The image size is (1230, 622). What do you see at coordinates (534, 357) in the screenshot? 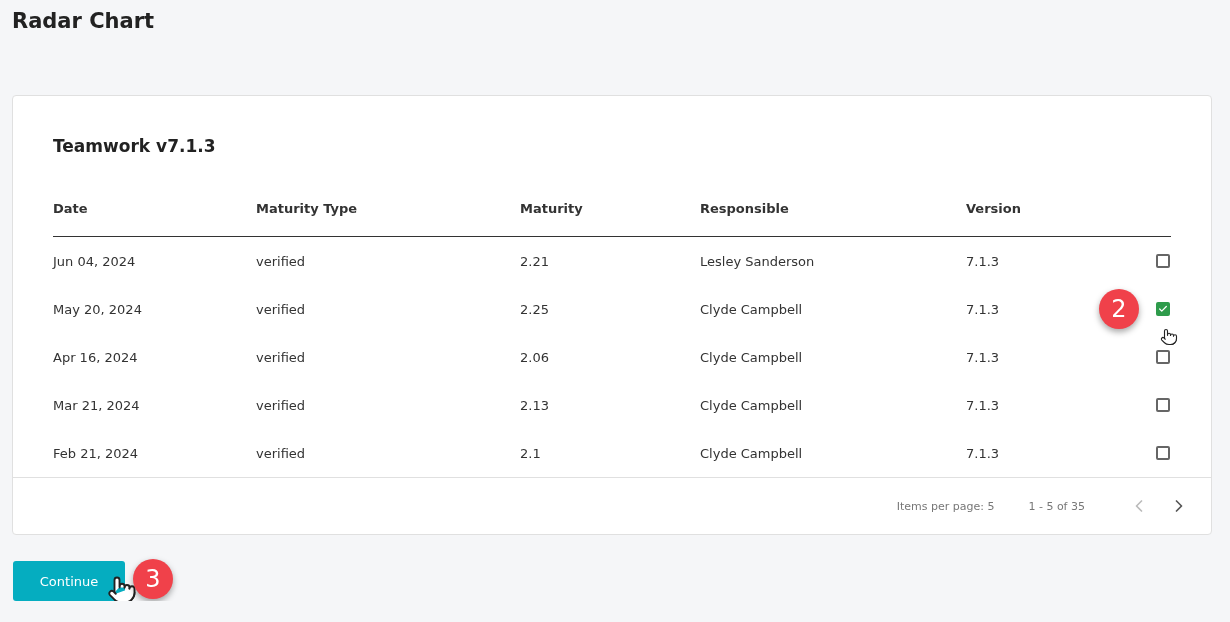
I see `table-cell: 2.06` at bounding box center [534, 357].